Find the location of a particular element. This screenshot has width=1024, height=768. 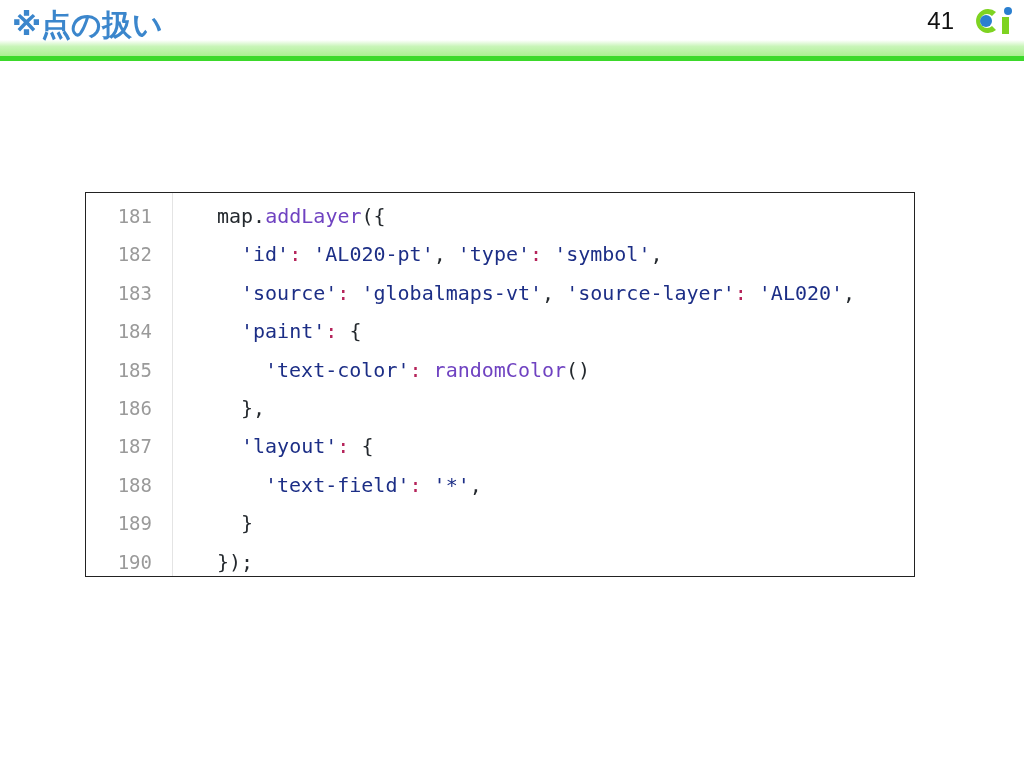

line-number: 188 is located at coordinates (135, 485).